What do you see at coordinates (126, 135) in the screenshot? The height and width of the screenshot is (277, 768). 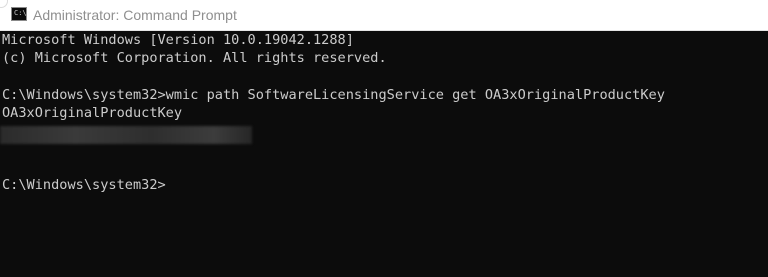 I see `redacted-product-key` at bounding box center [126, 135].